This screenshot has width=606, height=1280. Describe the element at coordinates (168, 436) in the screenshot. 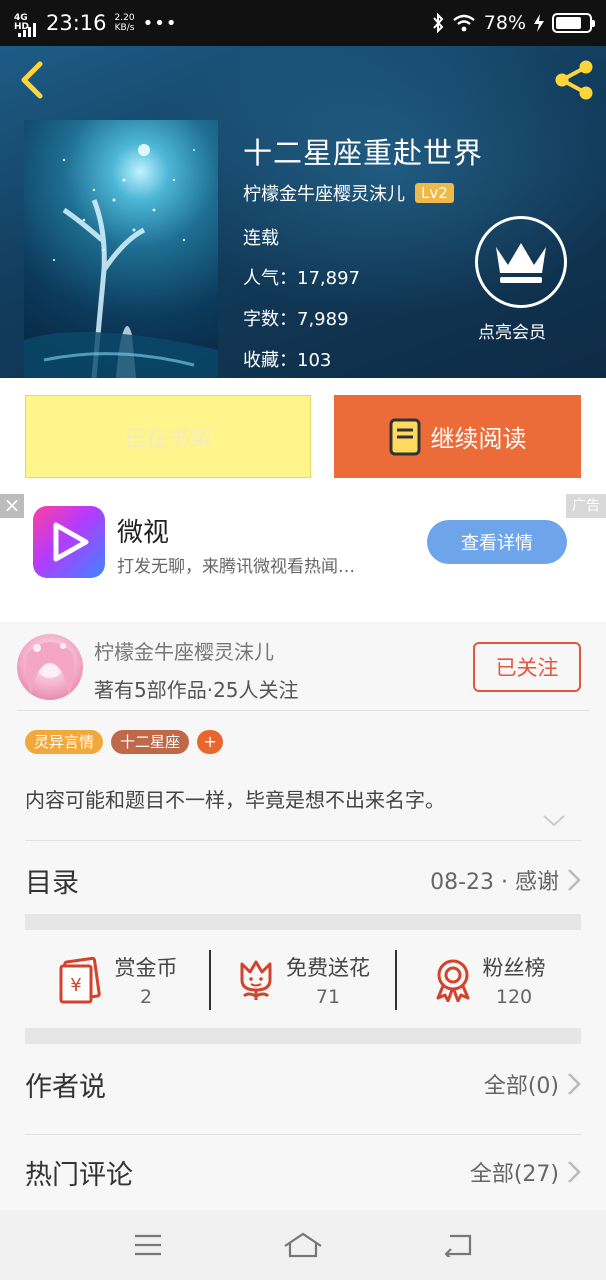

I see `on-shelf-button: 已在书架` at that location.